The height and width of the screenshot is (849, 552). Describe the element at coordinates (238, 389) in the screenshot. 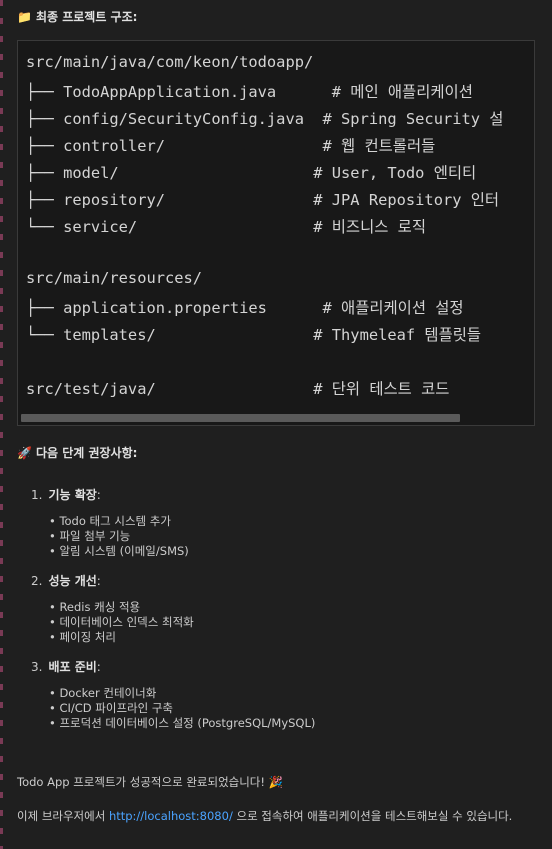

I see `code-line: src/test/java/ # 단위 테스트 코드` at that location.